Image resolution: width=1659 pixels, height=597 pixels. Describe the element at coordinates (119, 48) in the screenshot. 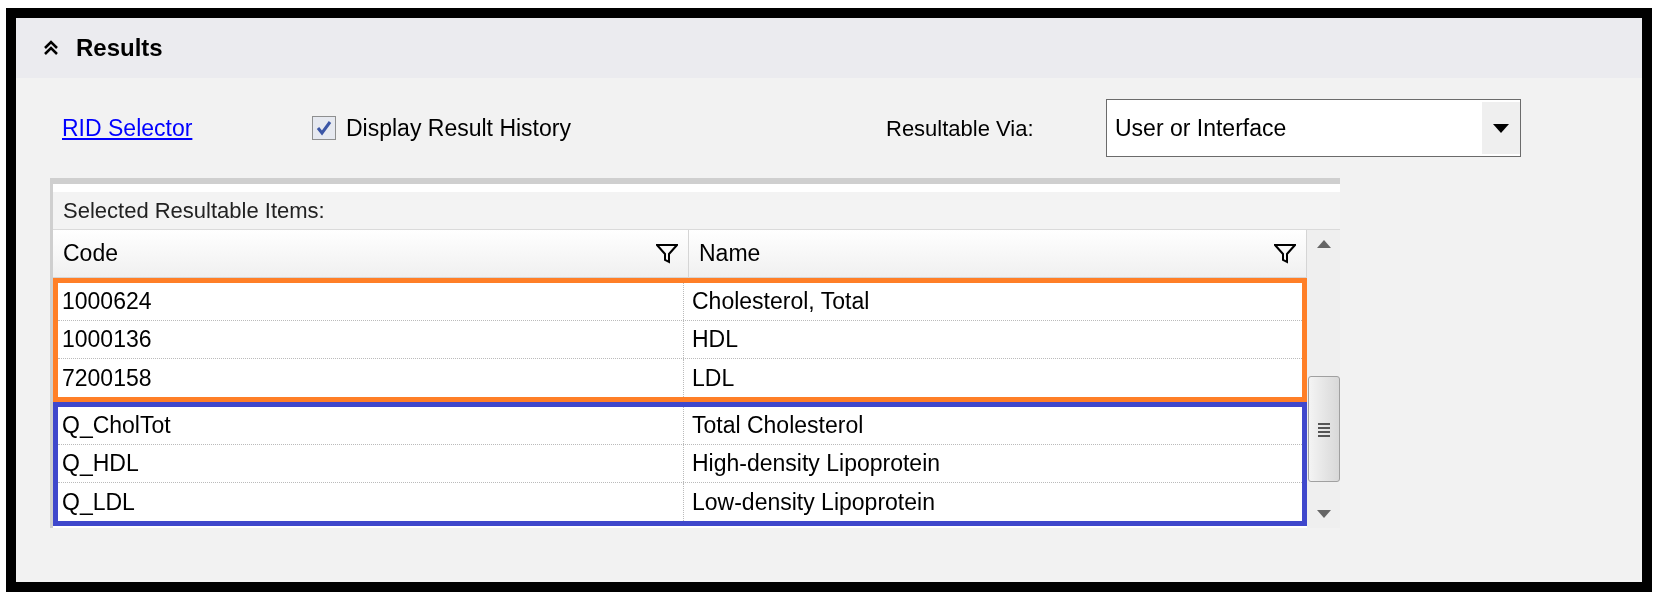

I see `section-title: Results` at that location.